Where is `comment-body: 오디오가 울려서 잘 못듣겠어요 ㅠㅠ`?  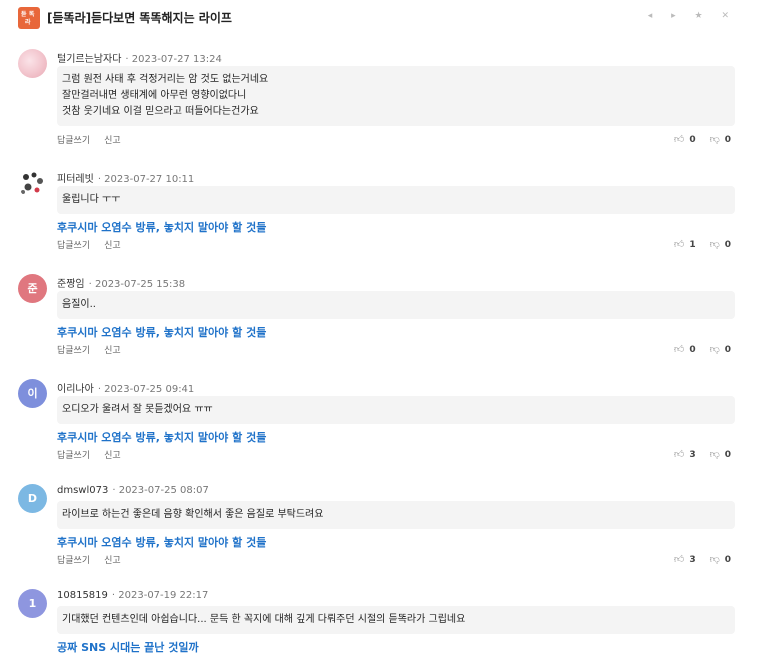
comment-body: 오디오가 울려서 잘 못듣겠어요 ㅠㅠ is located at coordinates (396, 410).